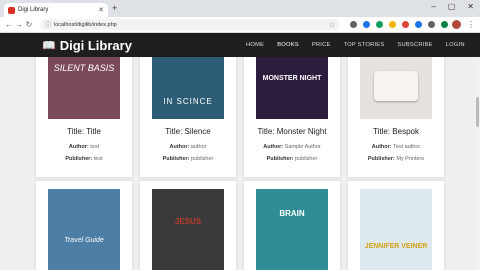  I want to click on author-value: Test author, so click(407, 147).